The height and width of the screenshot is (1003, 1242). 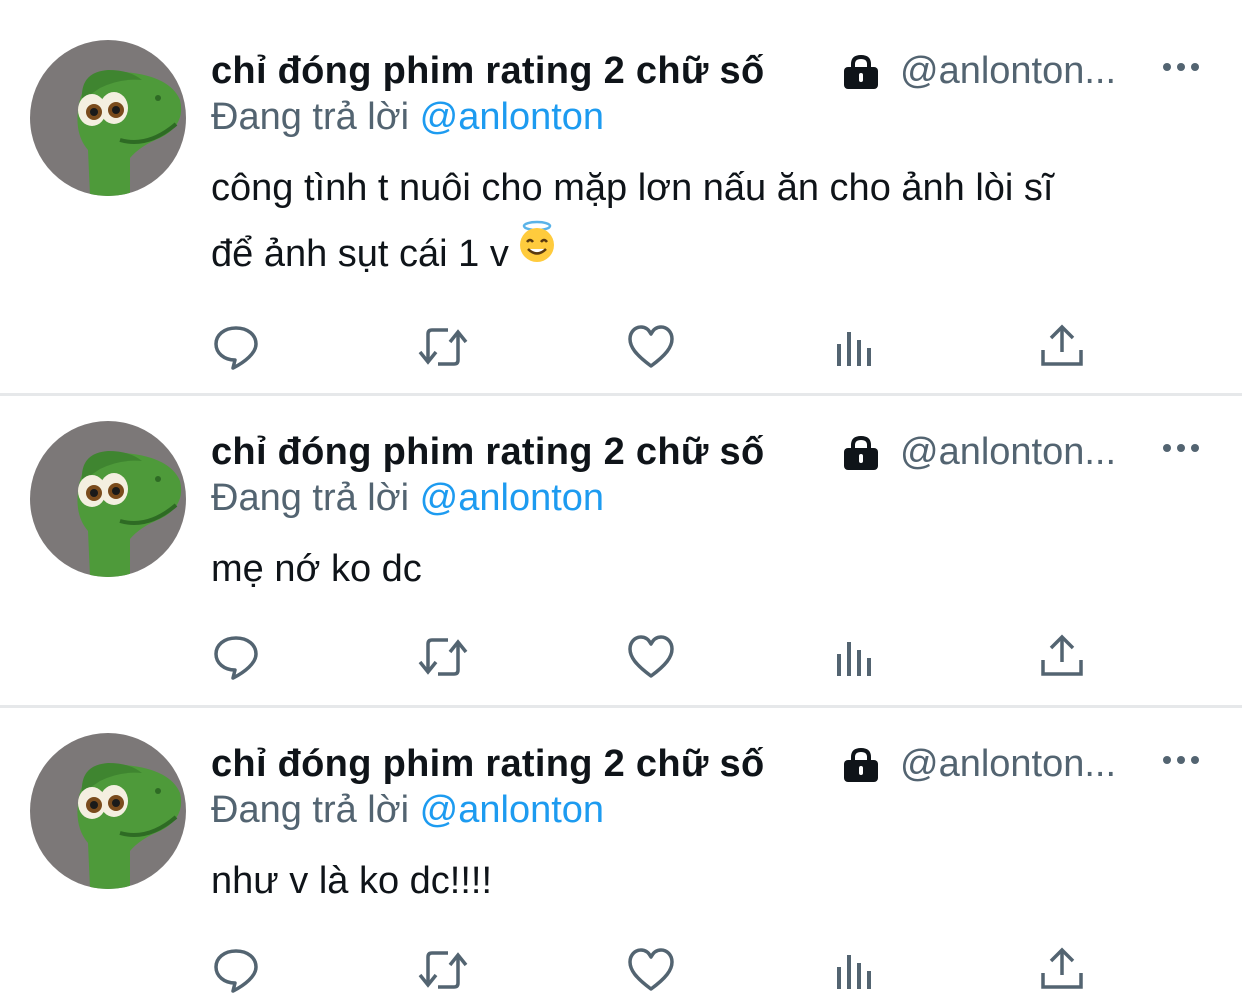 What do you see at coordinates (537, 252) in the screenshot?
I see `smiling-face-with-halo-icon` at bounding box center [537, 252].